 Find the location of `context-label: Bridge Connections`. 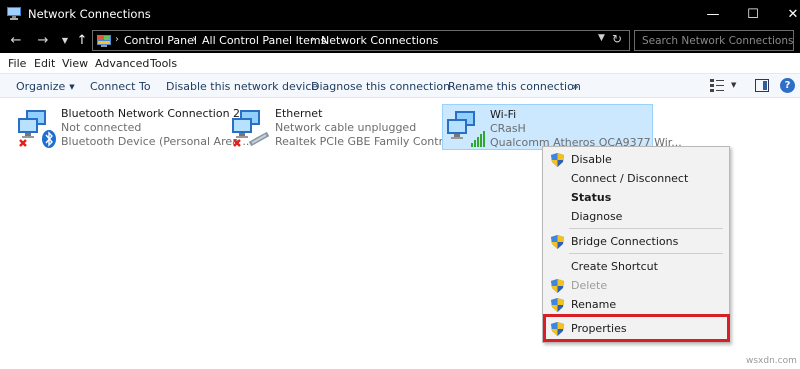

context-label: Bridge Connections is located at coordinates (625, 241).